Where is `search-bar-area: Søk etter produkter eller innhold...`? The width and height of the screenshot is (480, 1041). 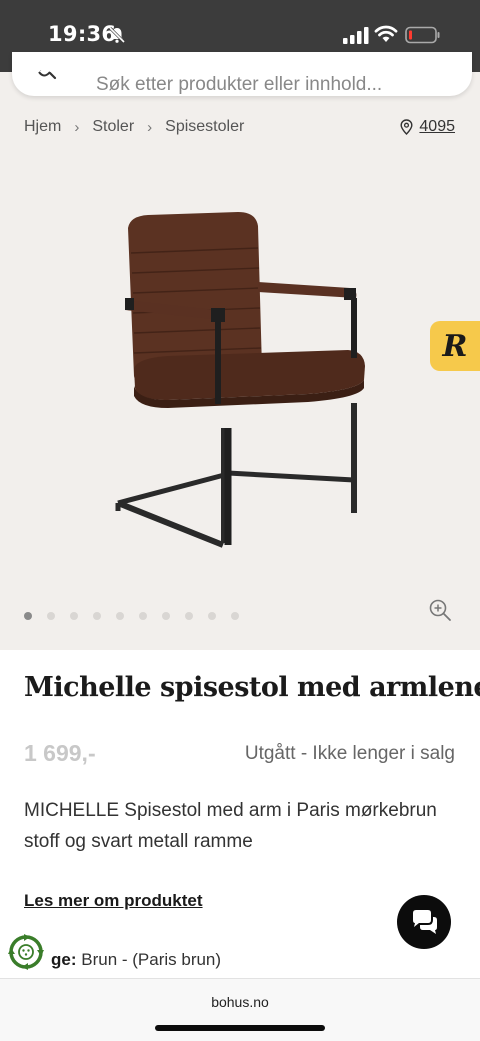 search-bar-area: Søk etter produkter eller innhold... is located at coordinates (240, 77).